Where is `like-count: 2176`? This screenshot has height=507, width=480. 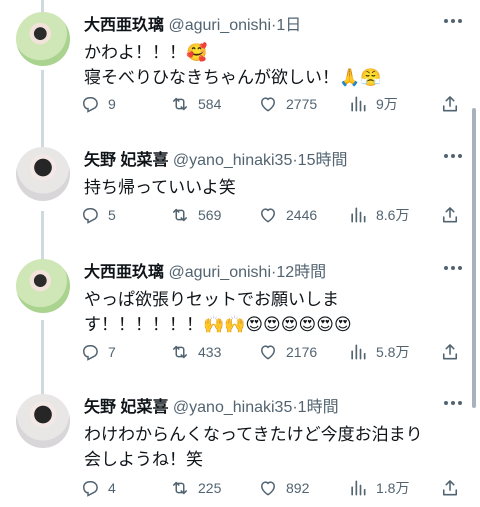
like-count: 2176 is located at coordinates (302, 352).